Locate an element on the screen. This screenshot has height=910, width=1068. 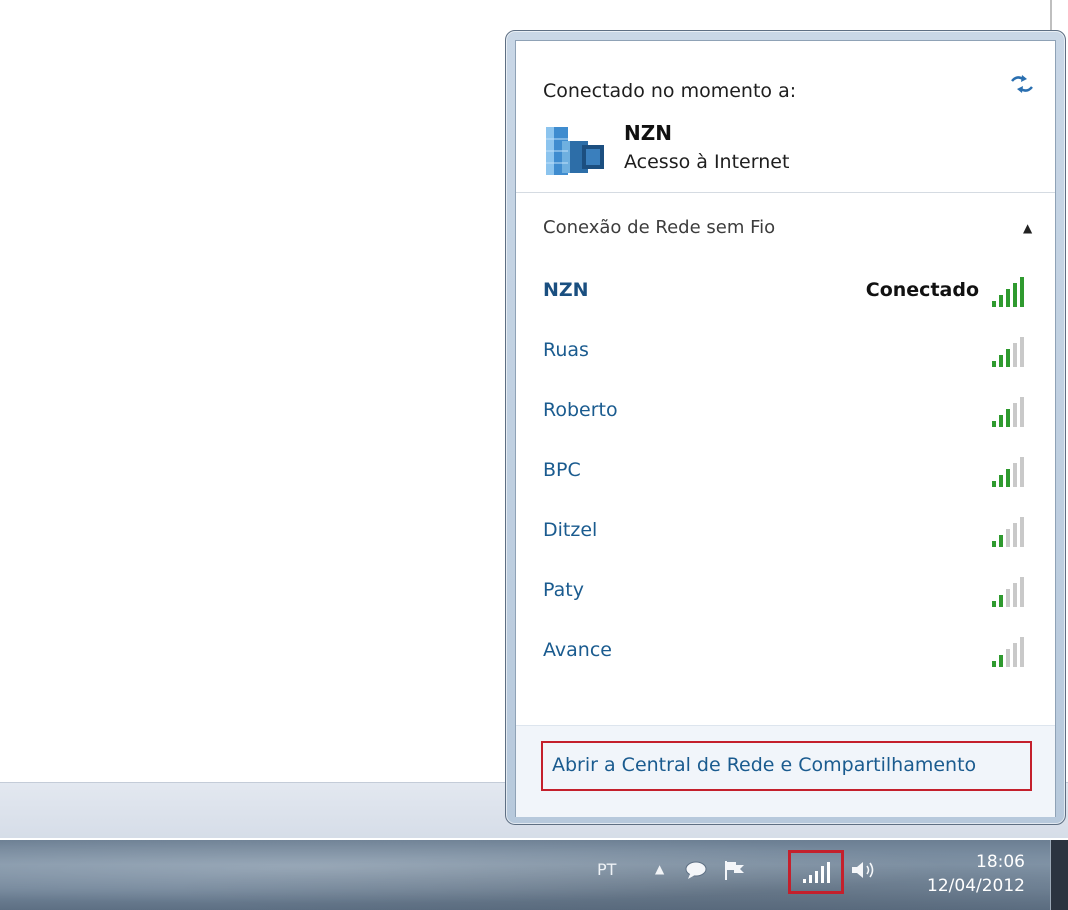
refresh-icon is located at coordinates (1022, 84).